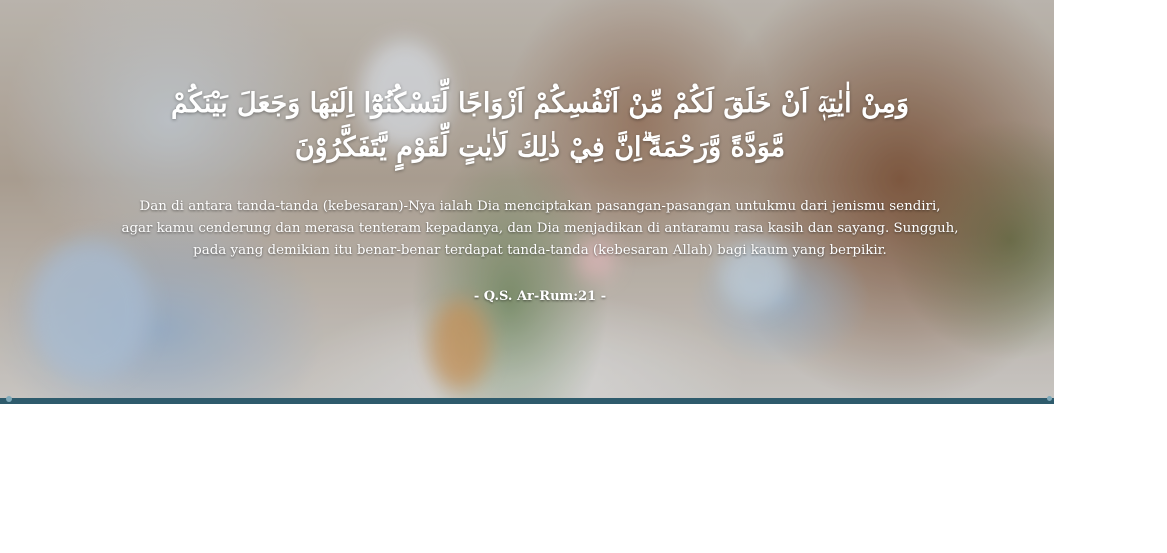 Image resolution: width=1167 pixels, height=553 pixels. What do you see at coordinates (540, 296) in the screenshot?
I see `verse-reference: - Q.S. Ar-Rum:21 -` at bounding box center [540, 296].